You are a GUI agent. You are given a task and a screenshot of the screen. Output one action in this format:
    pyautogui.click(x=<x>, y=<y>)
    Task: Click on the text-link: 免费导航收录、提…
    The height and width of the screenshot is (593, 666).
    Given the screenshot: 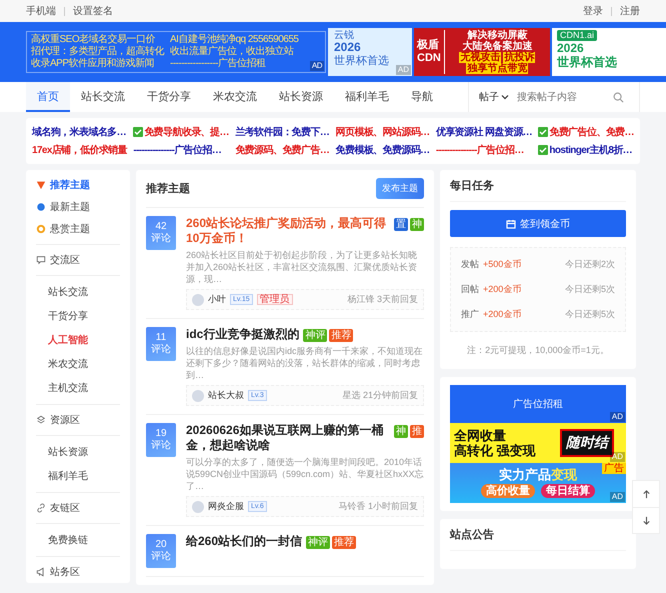 What is the action you would take?
    pyautogui.click(x=181, y=132)
    